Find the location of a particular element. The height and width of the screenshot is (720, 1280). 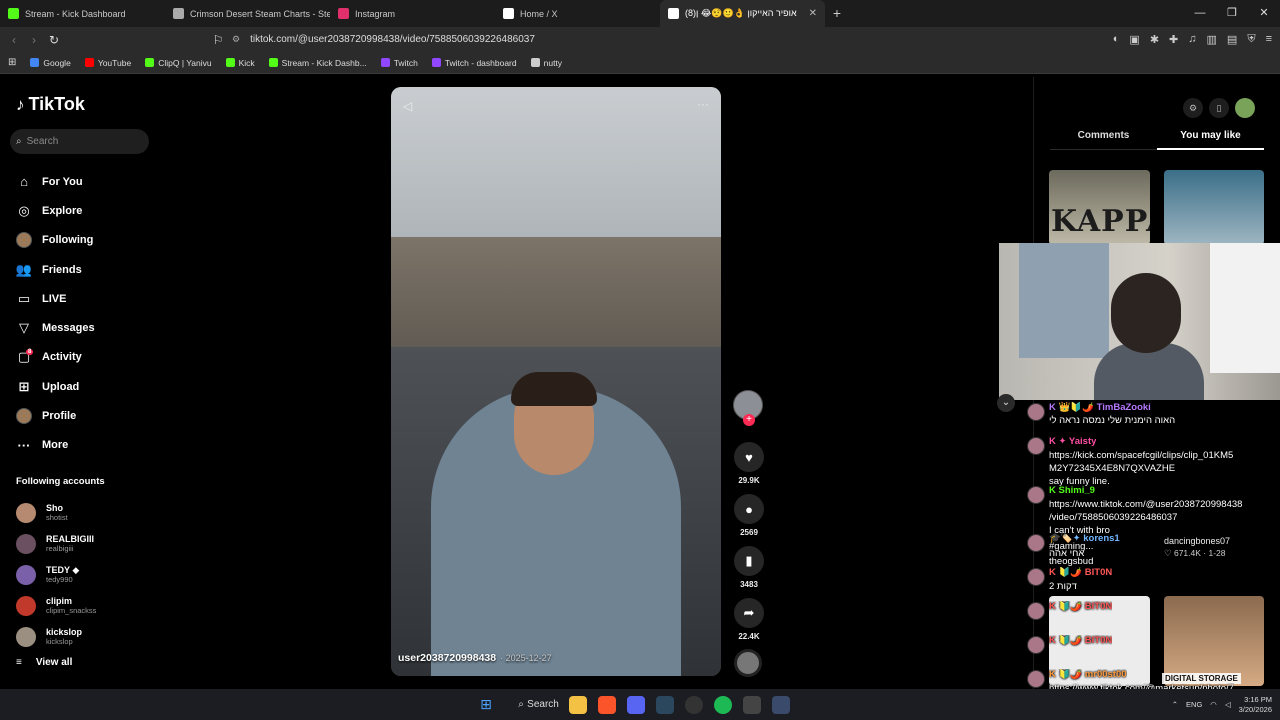

nav-item-for-you: ⌂ For You is located at coordinates (81, 181).